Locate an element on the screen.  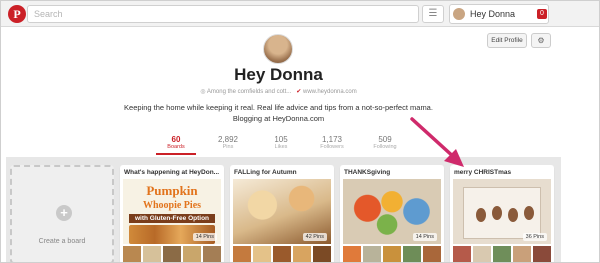
board-card: merry CHRISTmas 36 Pins is located at coordinates (502, 213).